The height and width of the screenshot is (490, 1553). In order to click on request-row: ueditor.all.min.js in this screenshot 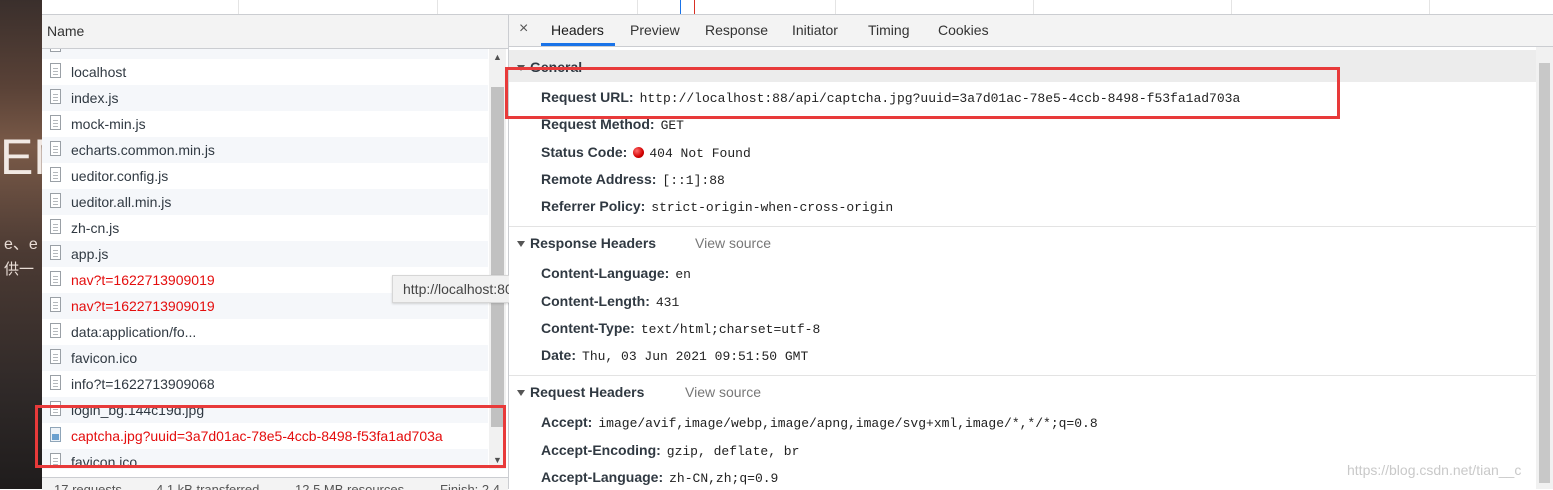, I will do `click(265, 202)`.